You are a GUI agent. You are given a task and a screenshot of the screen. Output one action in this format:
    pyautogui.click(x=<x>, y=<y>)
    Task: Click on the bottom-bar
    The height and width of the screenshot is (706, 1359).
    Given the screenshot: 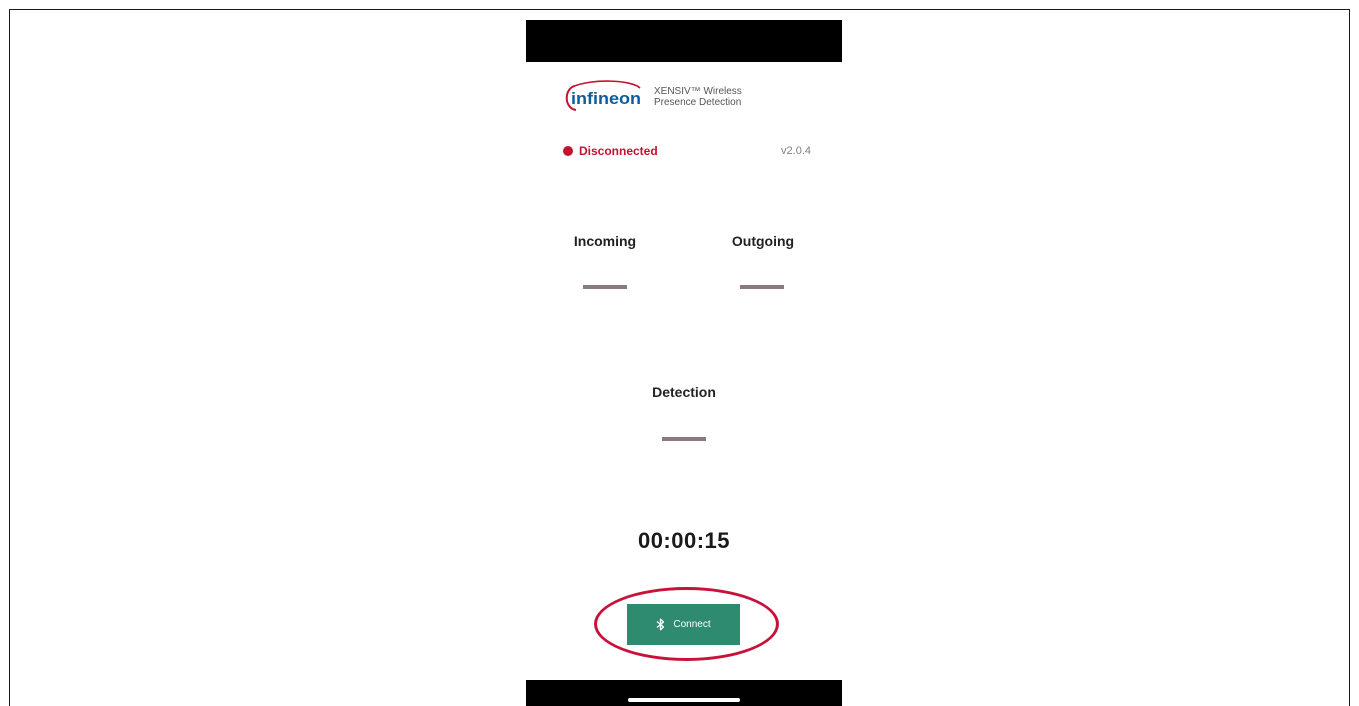 What is the action you would take?
    pyautogui.click(x=684, y=693)
    